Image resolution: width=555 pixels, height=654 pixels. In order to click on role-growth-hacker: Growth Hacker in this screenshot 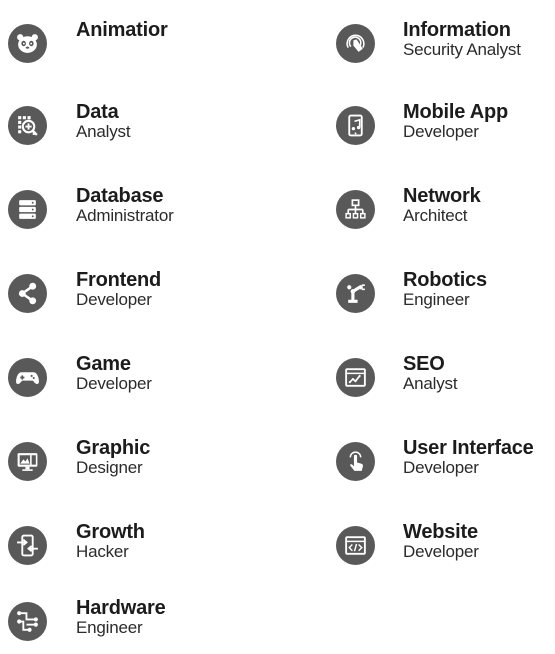, I will do `click(158, 550)`.